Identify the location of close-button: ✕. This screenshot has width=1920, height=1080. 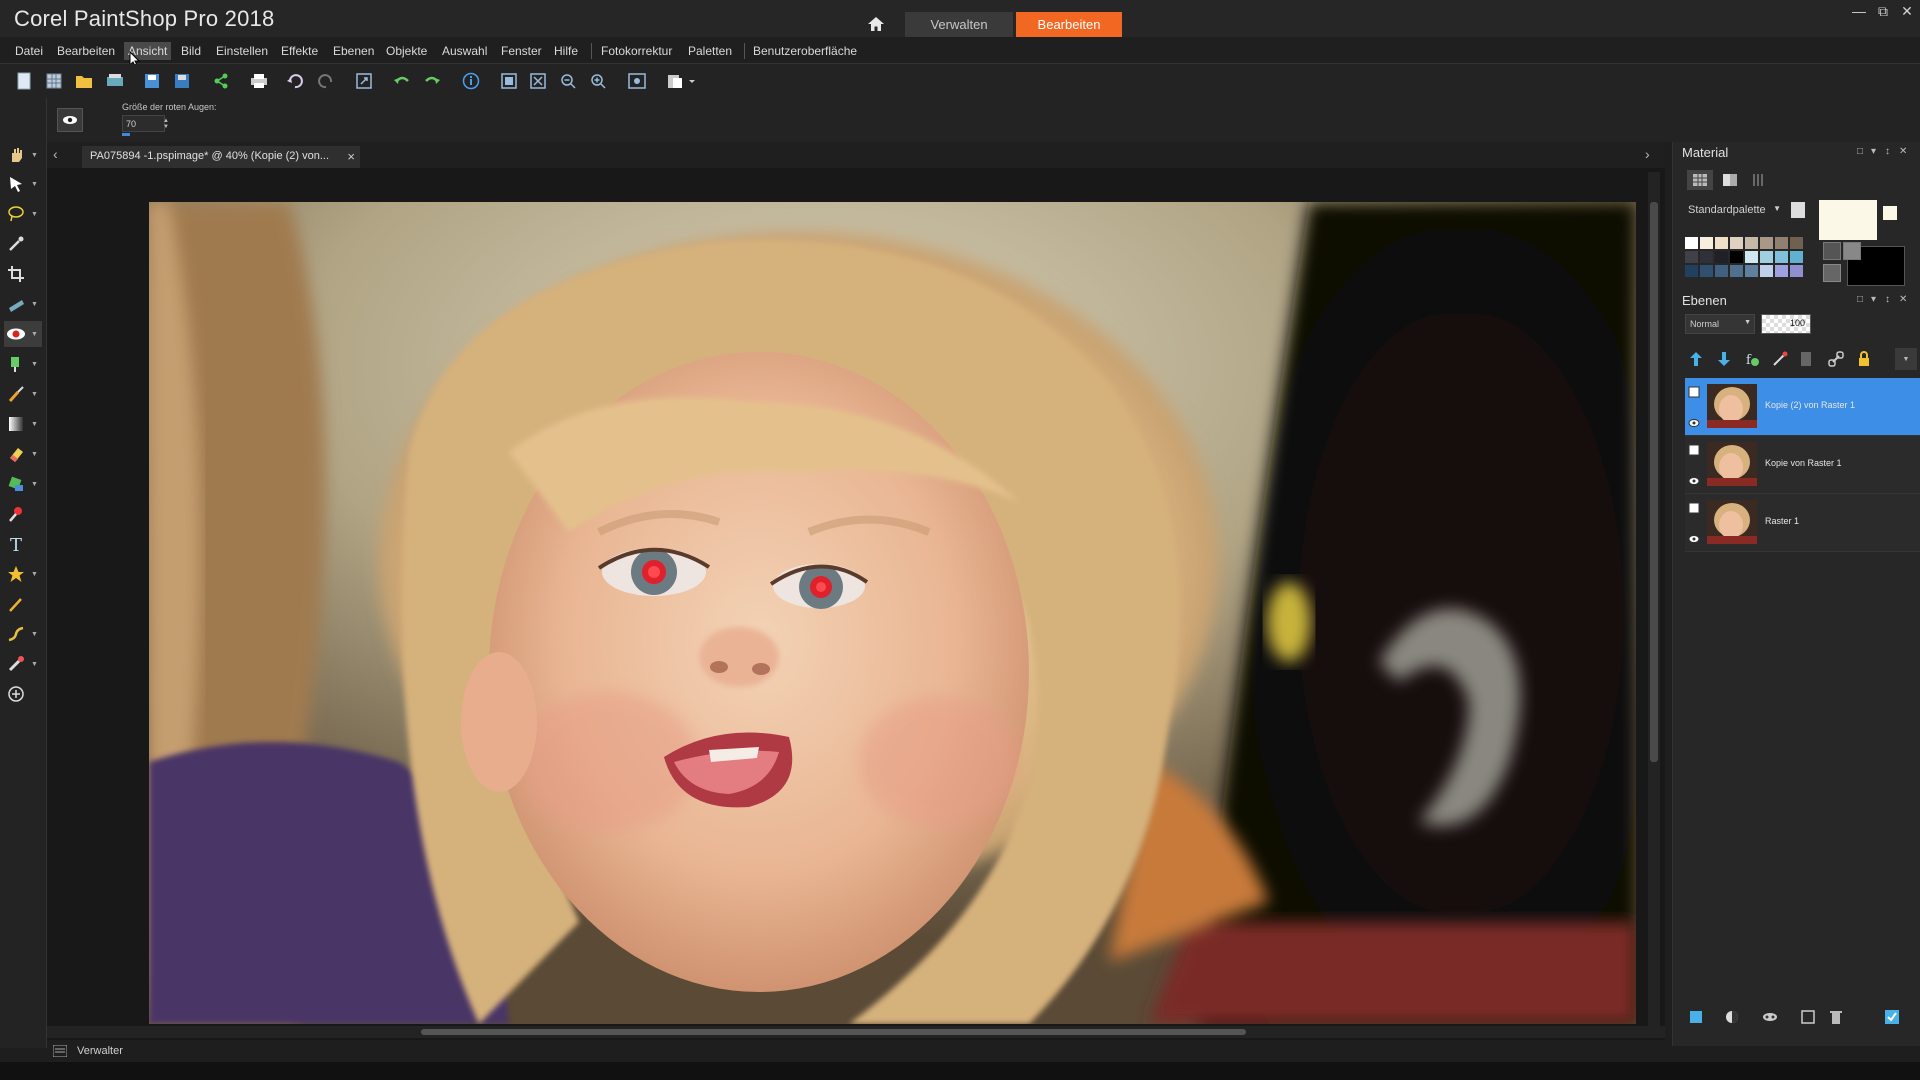
(1907, 11).